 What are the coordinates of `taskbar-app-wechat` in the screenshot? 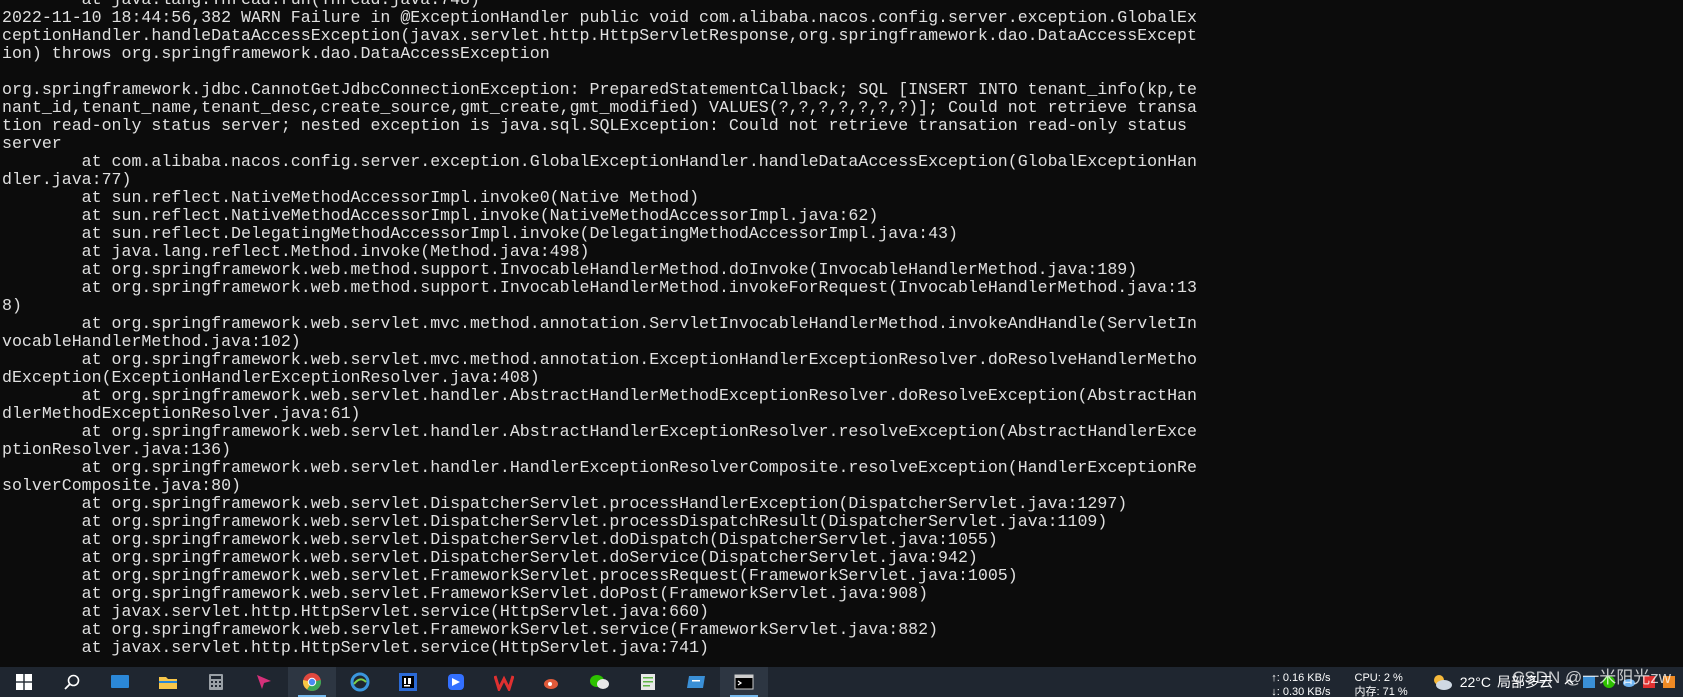 It's located at (600, 682).